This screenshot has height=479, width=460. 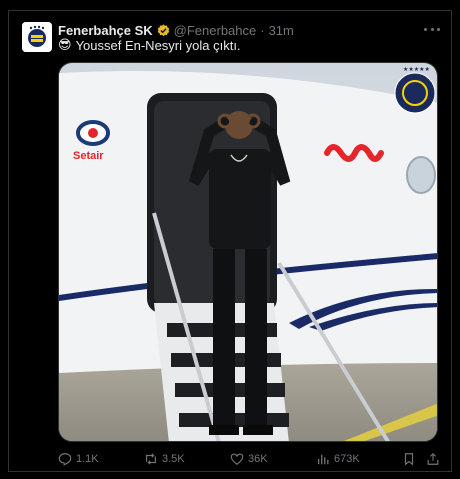 What do you see at coordinates (87, 459) in the screenshot?
I see `reply-count: 1.1K` at bounding box center [87, 459].